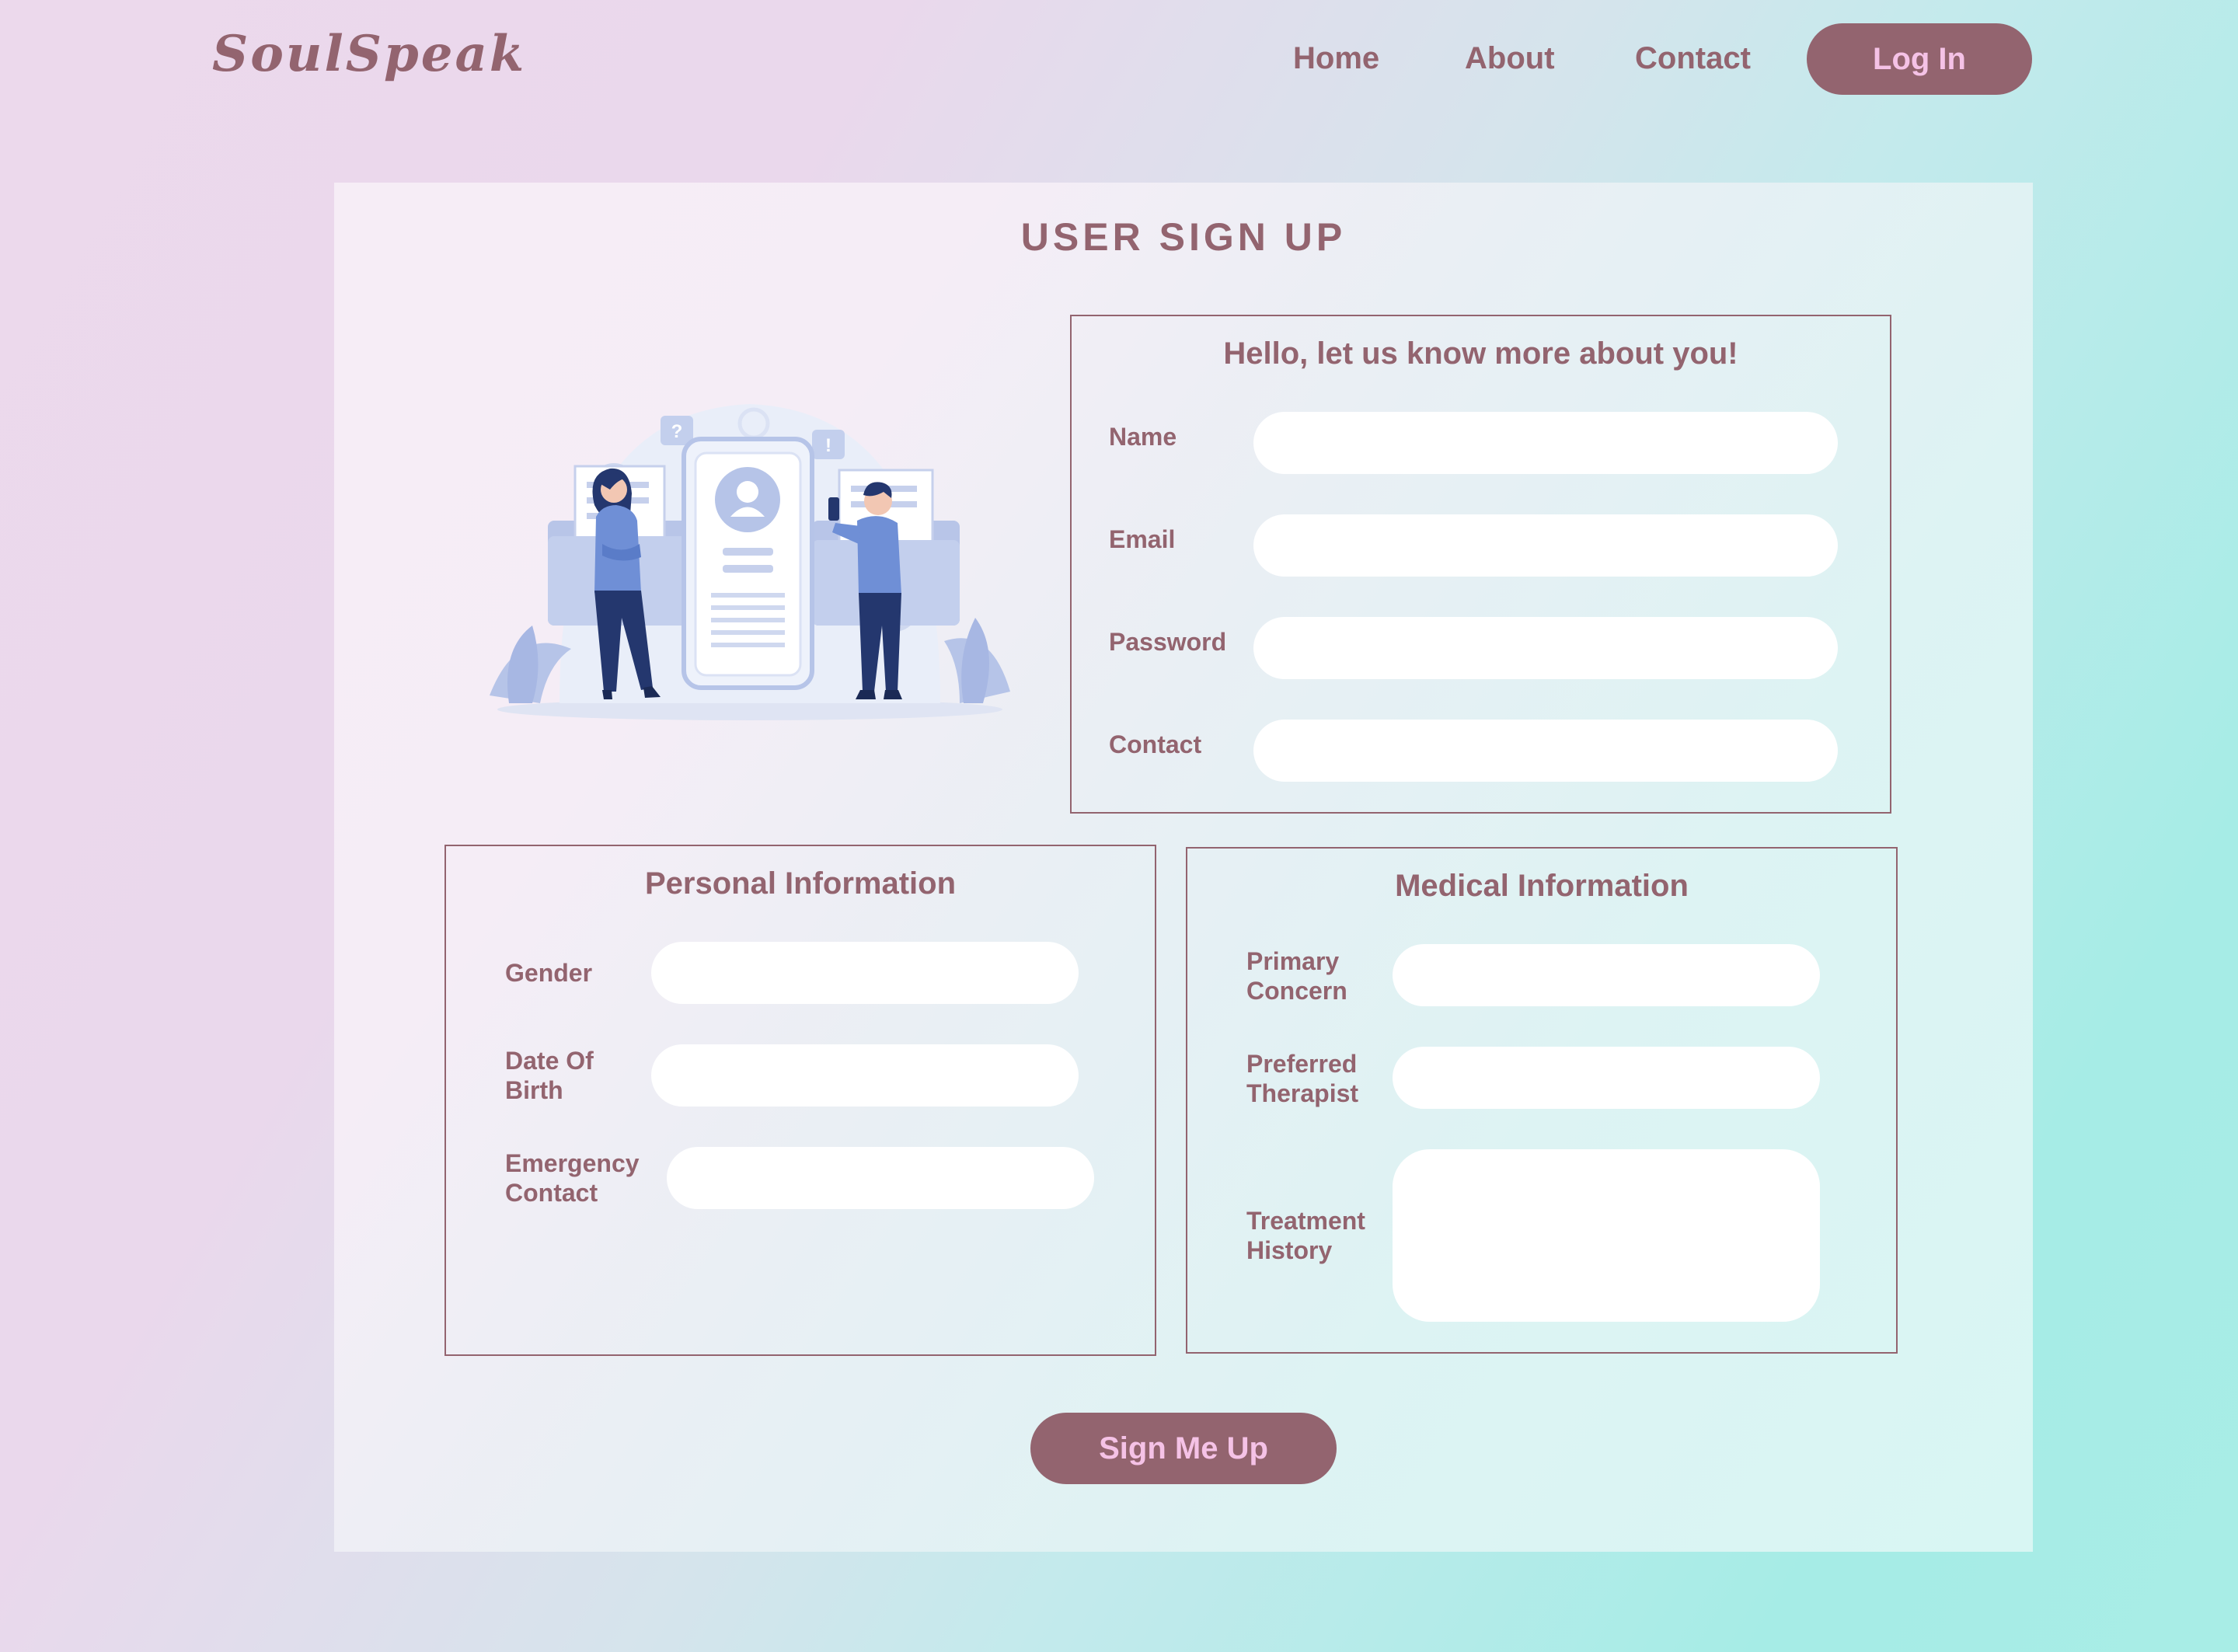 The width and height of the screenshot is (2238, 1652). I want to click on primary-concern-label-line-1: Primary, so click(1293, 961).